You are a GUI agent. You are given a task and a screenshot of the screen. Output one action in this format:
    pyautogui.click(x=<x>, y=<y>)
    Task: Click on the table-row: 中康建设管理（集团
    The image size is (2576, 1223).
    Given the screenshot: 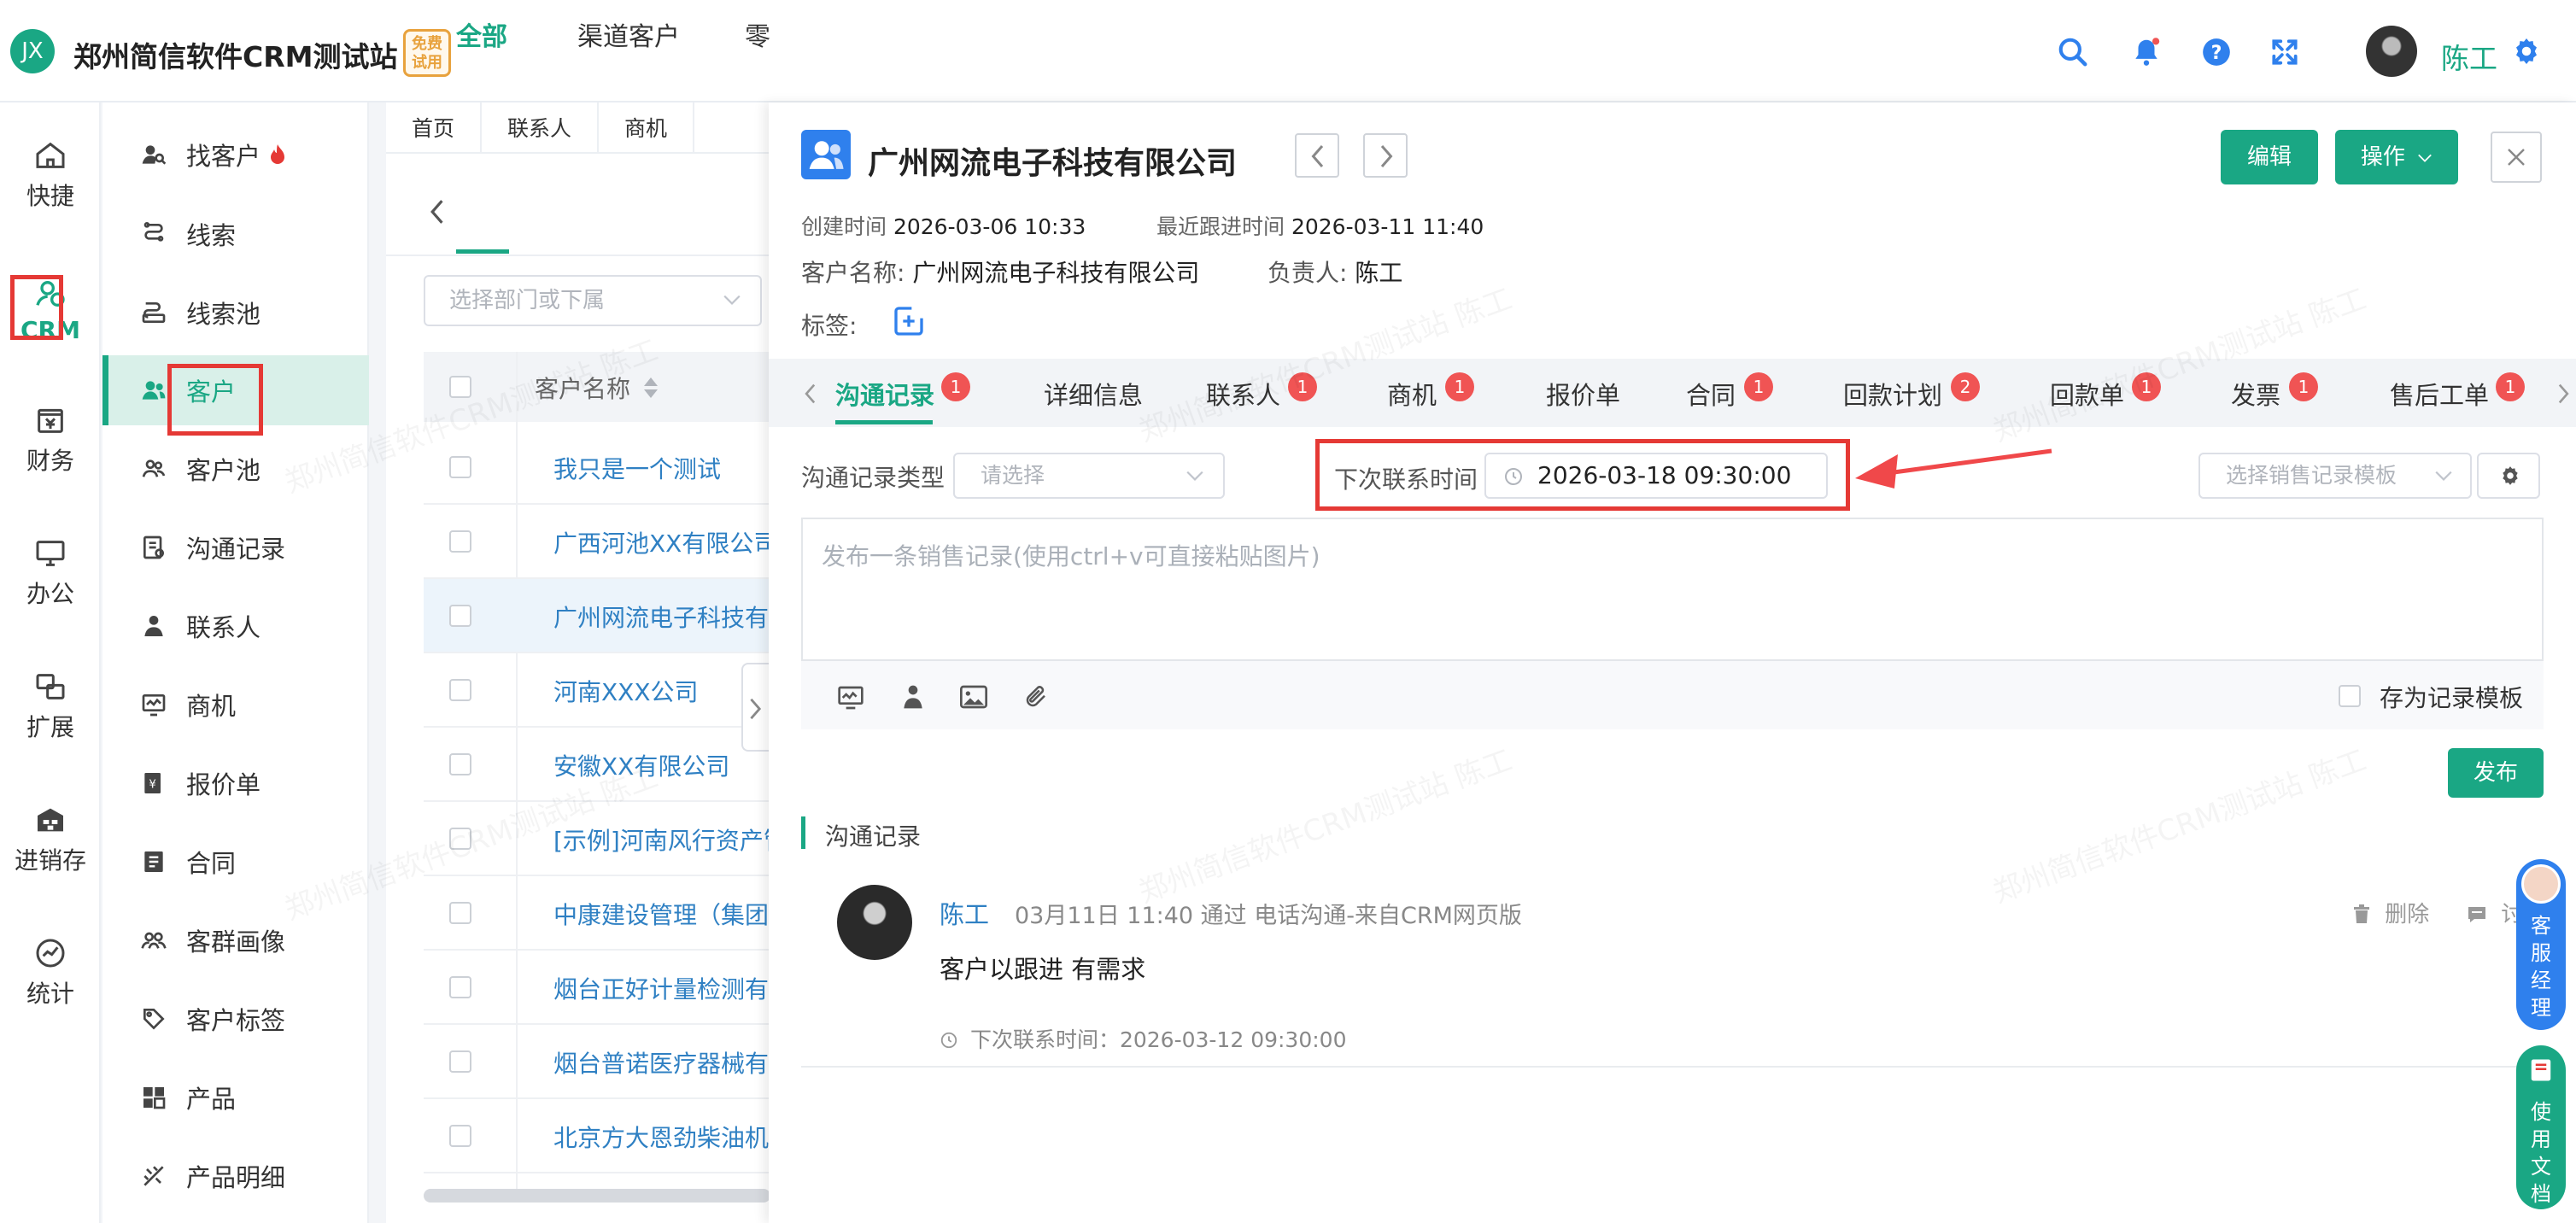 What is the action you would take?
    pyautogui.click(x=597, y=913)
    